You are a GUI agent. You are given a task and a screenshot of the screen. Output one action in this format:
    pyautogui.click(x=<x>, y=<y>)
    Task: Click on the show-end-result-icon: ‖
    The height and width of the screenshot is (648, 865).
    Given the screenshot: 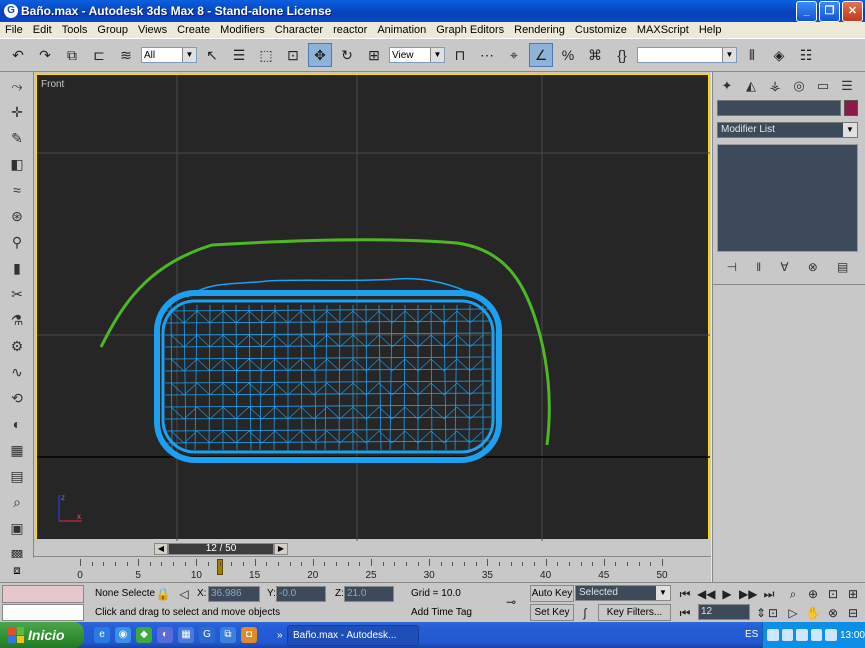 What is the action you would take?
    pyautogui.click(x=758, y=267)
    